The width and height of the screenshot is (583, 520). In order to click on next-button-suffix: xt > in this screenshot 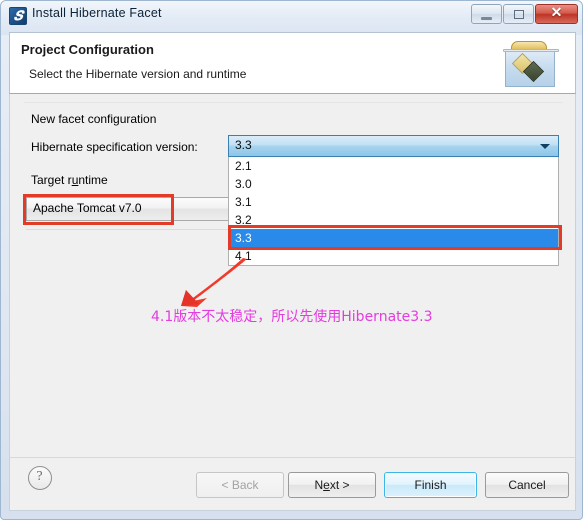, I will do `click(339, 485)`.